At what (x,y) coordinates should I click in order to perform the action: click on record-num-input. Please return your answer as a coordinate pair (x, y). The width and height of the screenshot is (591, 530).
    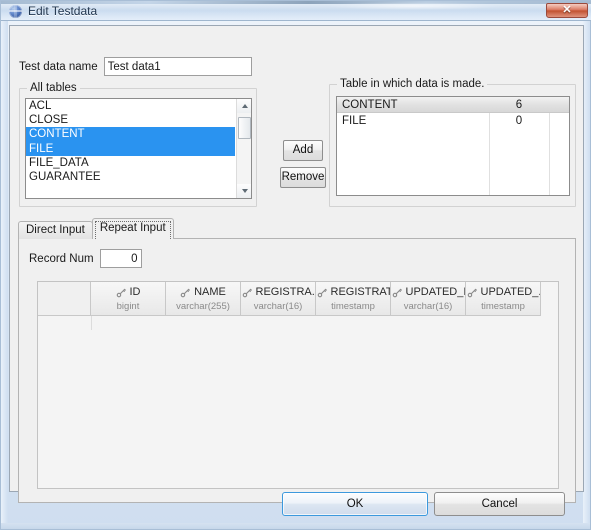
    Looking at the image, I should click on (120, 258).